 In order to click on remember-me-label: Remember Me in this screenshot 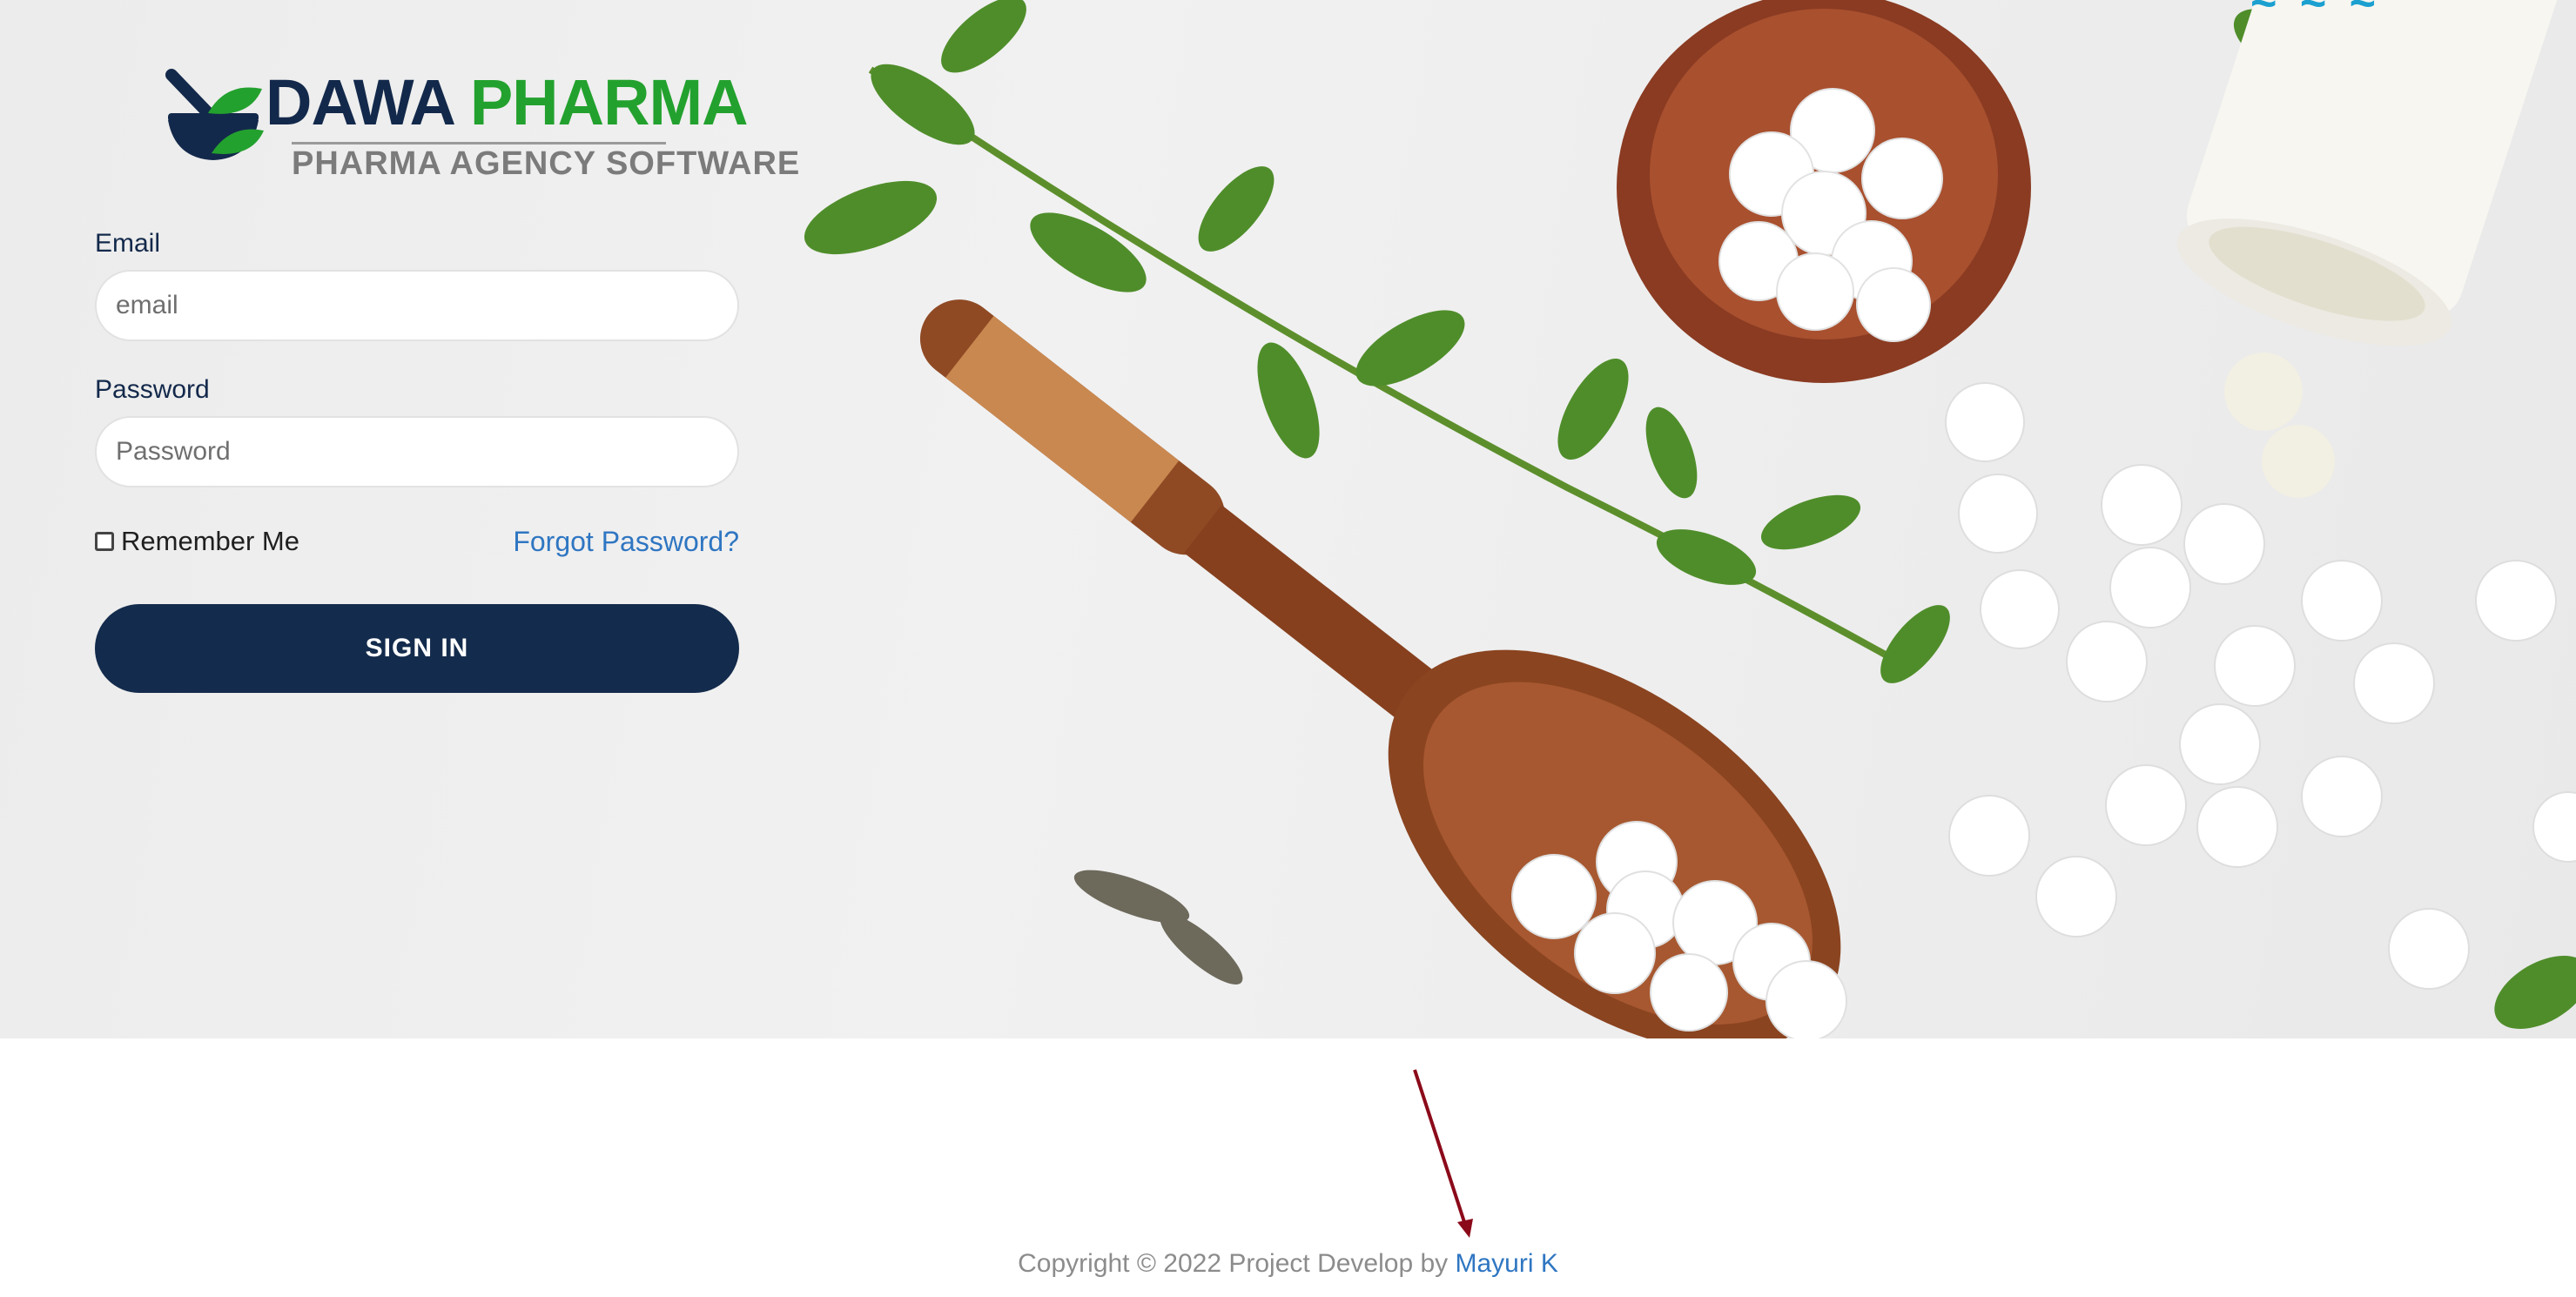, I will do `click(210, 541)`.